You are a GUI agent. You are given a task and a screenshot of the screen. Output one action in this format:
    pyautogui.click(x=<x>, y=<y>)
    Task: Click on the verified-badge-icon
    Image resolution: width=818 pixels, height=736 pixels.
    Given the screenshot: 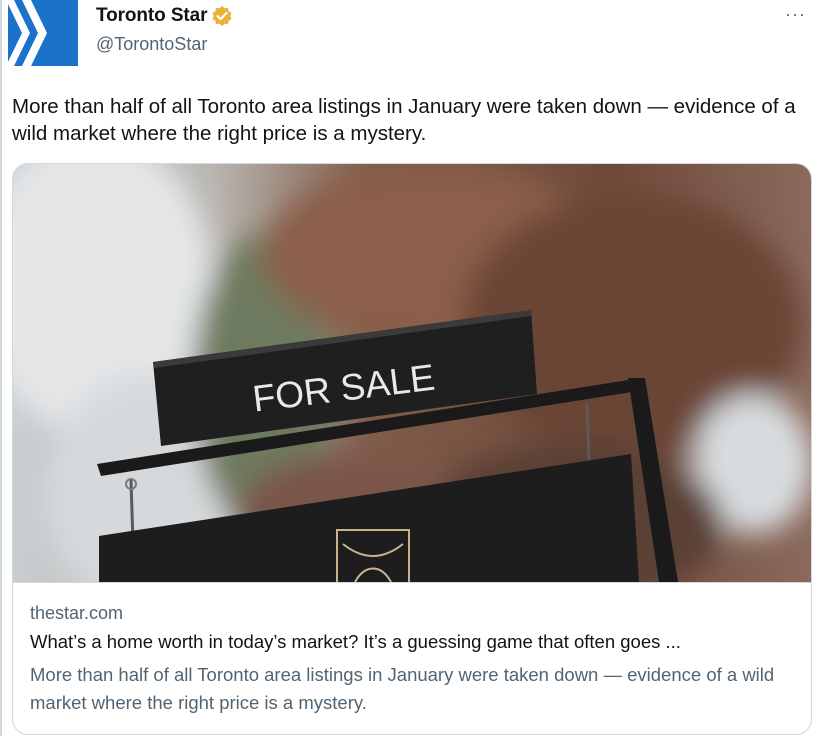 What is the action you would take?
    pyautogui.click(x=222, y=16)
    